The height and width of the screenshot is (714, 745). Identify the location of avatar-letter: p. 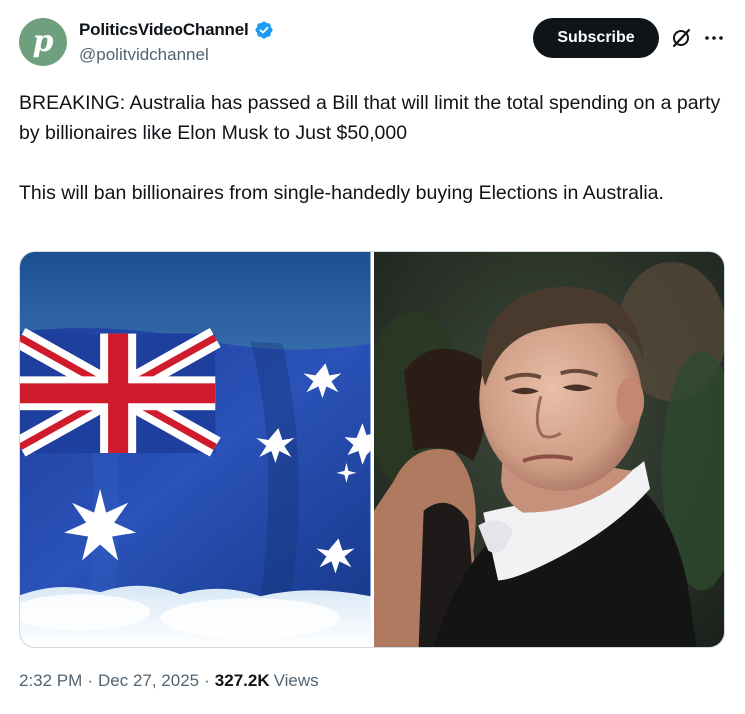
(43, 41).